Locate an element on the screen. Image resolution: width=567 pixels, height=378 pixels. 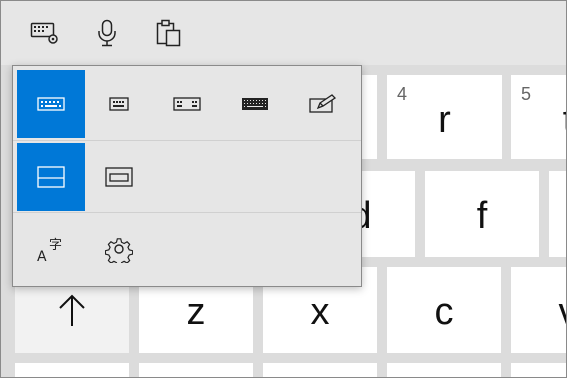
default-keyboard-icon is located at coordinates (51, 104).